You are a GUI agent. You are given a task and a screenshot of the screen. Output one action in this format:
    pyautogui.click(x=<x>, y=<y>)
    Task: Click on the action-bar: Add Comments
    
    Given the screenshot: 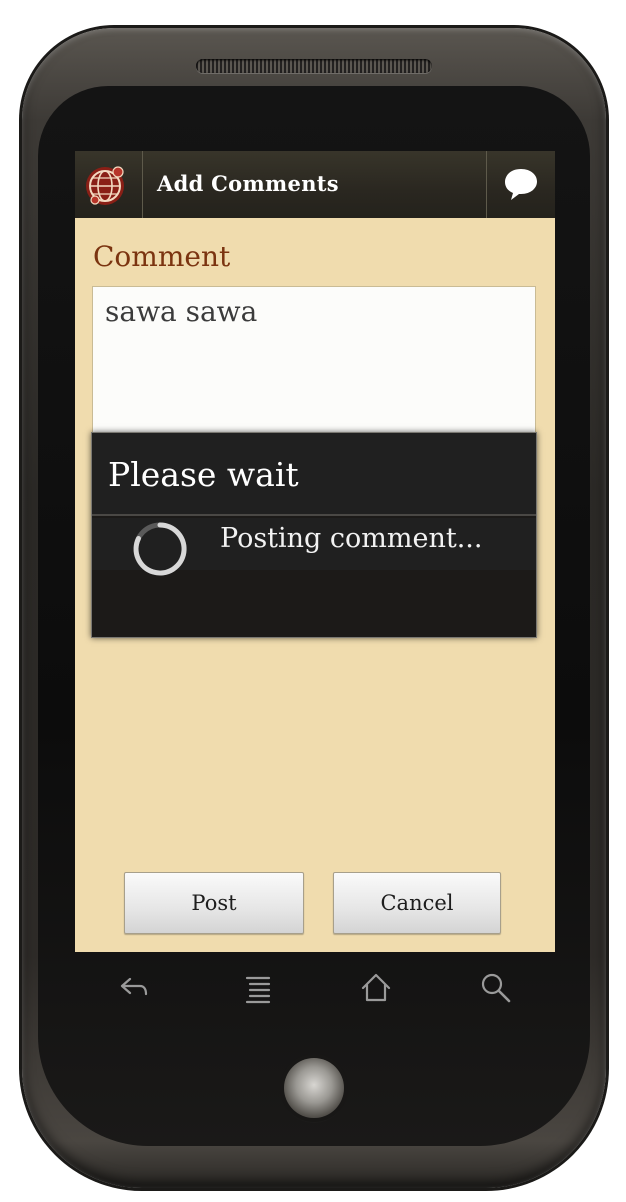 What is the action you would take?
    pyautogui.click(x=315, y=184)
    